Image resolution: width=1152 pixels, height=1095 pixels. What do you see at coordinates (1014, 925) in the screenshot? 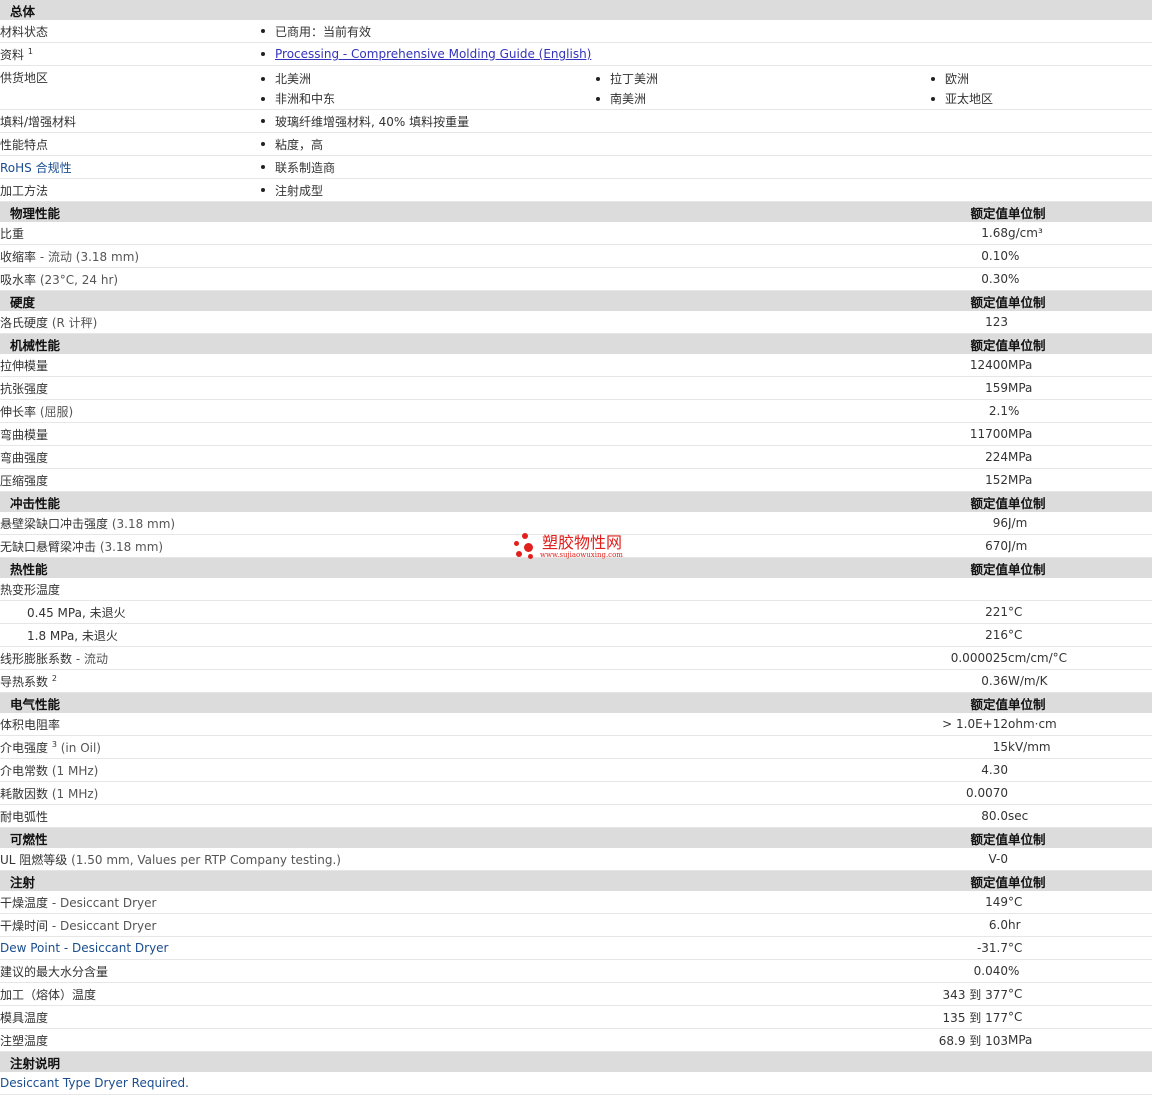
I see `property-unit: hr` at bounding box center [1014, 925].